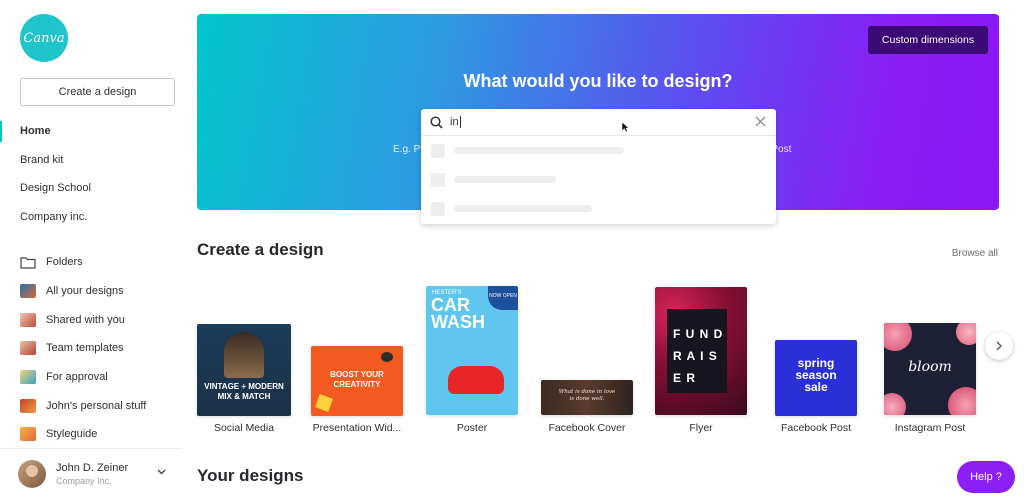  What do you see at coordinates (32, 474) in the screenshot?
I see `avatar` at bounding box center [32, 474].